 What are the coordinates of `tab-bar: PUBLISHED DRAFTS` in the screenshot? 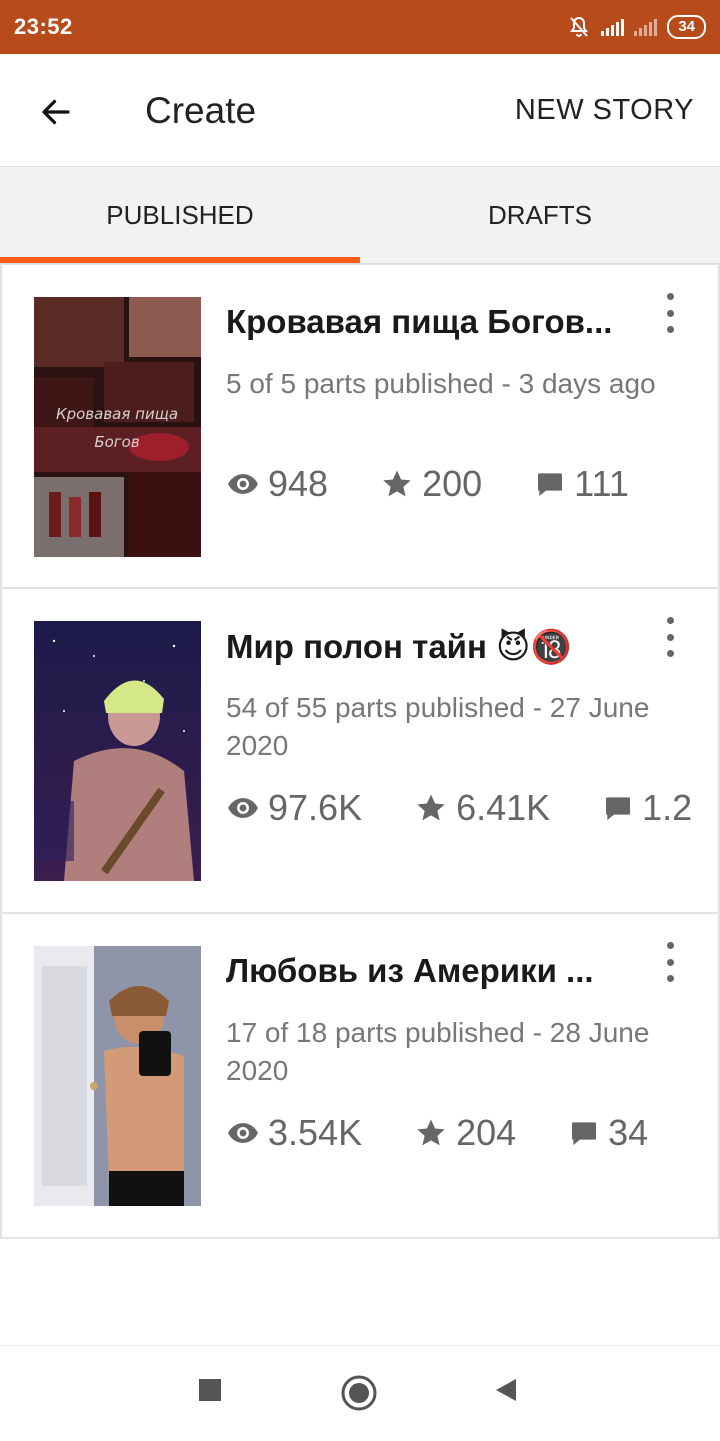 It's located at (360, 215).